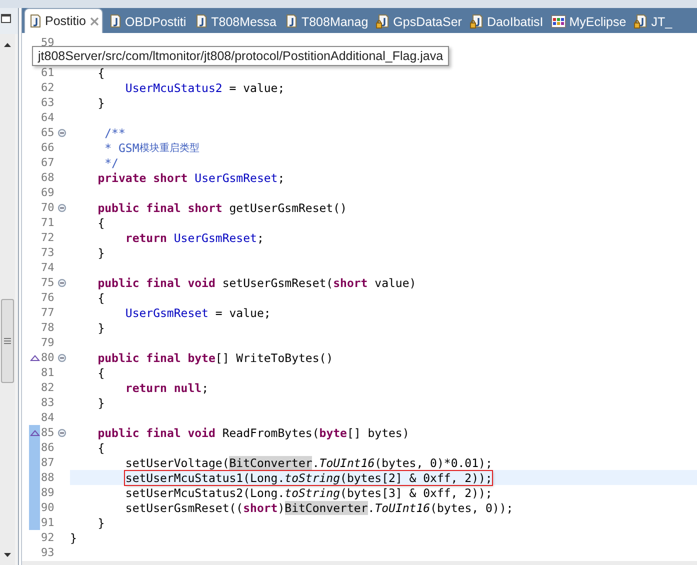 This screenshot has width=697, height=565. I want to click on line-number: 62, so click(48, 87).